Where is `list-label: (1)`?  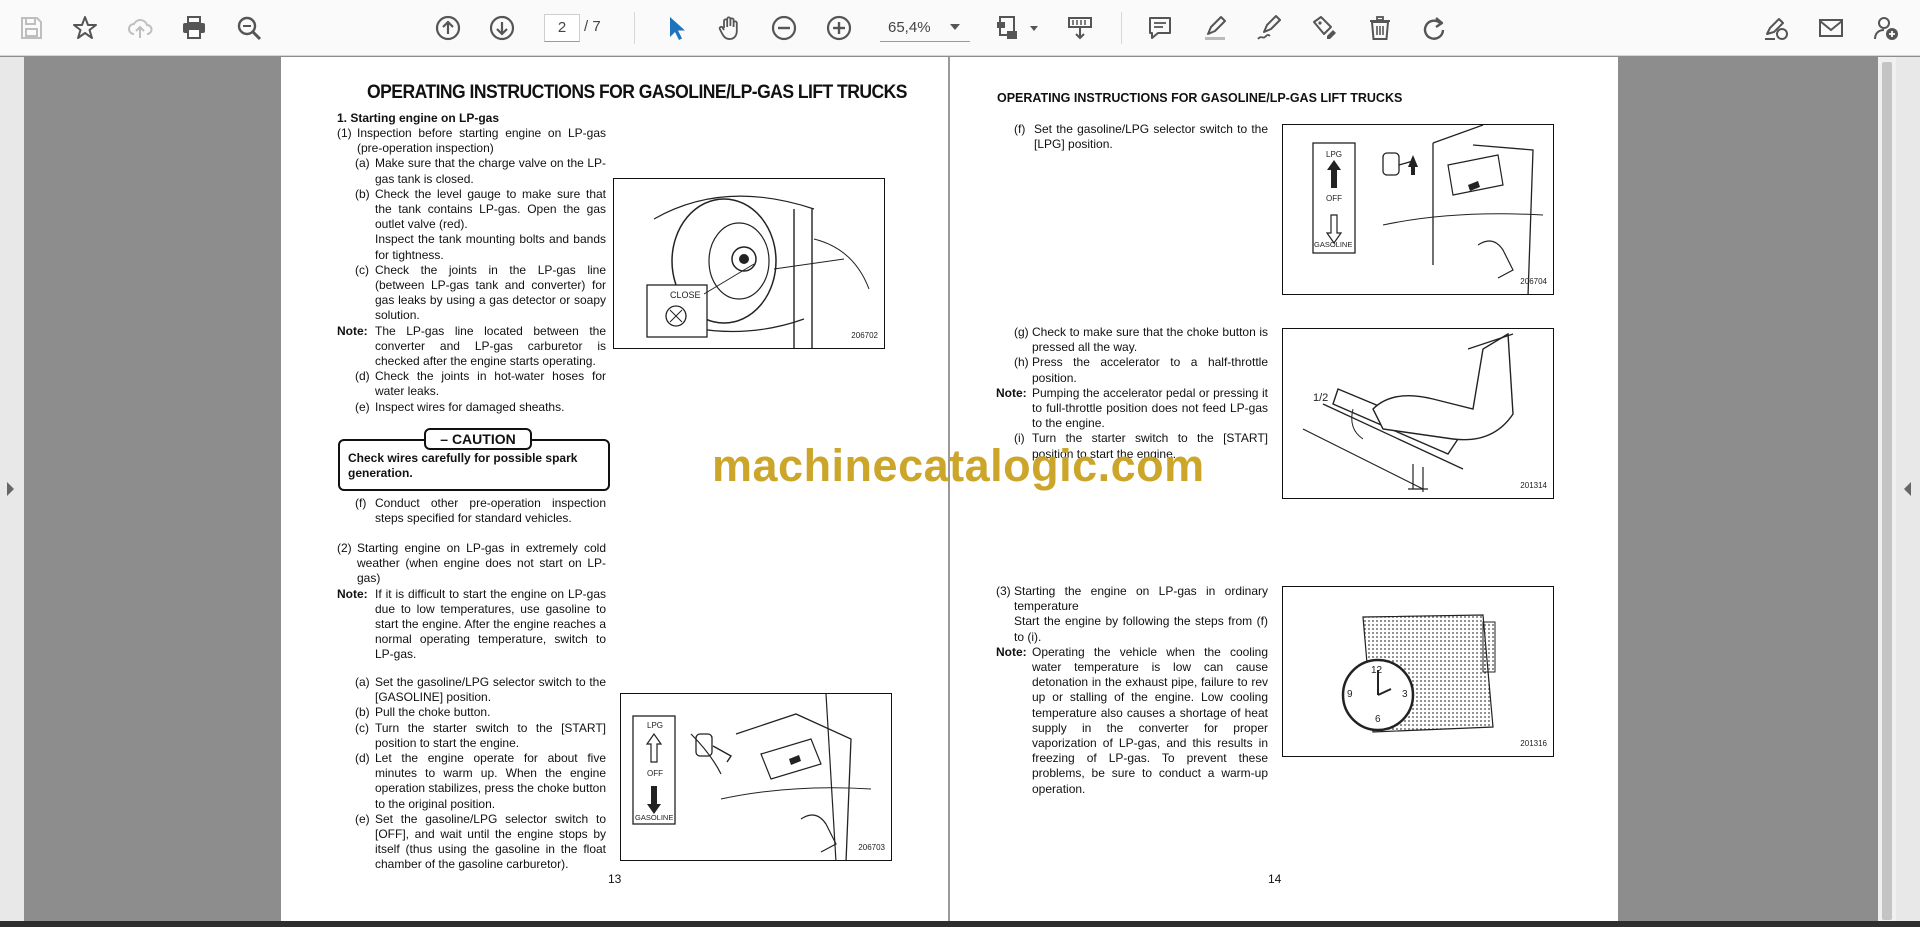 list-label: (1) is located at coordinates (344, 133).